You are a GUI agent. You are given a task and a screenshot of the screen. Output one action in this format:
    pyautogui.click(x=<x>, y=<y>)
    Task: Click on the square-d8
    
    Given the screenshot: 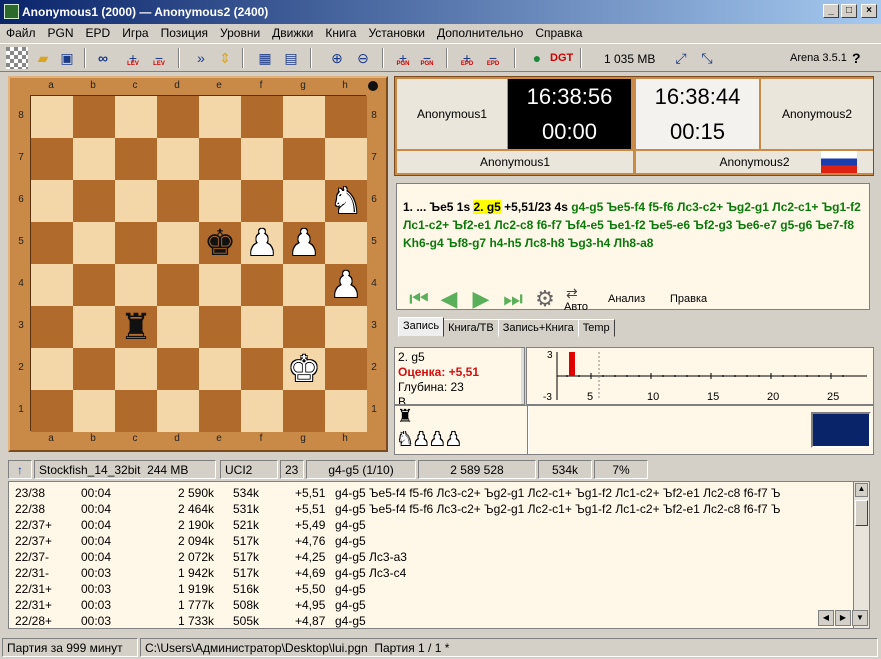 What is the action you would take?
    pyautogui.click(x=178, y=117)
    